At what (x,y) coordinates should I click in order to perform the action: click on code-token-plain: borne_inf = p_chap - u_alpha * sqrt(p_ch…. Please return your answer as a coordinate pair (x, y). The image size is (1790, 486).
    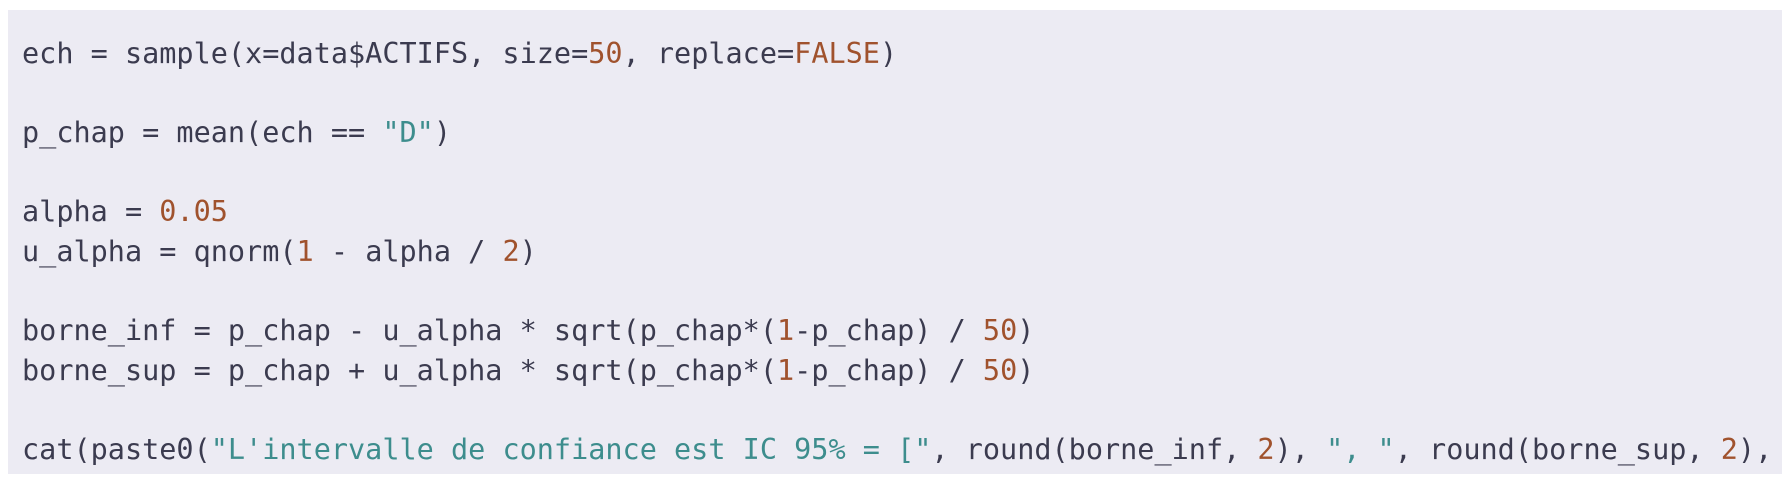
    Looking at the image, I should click on (399, 331).